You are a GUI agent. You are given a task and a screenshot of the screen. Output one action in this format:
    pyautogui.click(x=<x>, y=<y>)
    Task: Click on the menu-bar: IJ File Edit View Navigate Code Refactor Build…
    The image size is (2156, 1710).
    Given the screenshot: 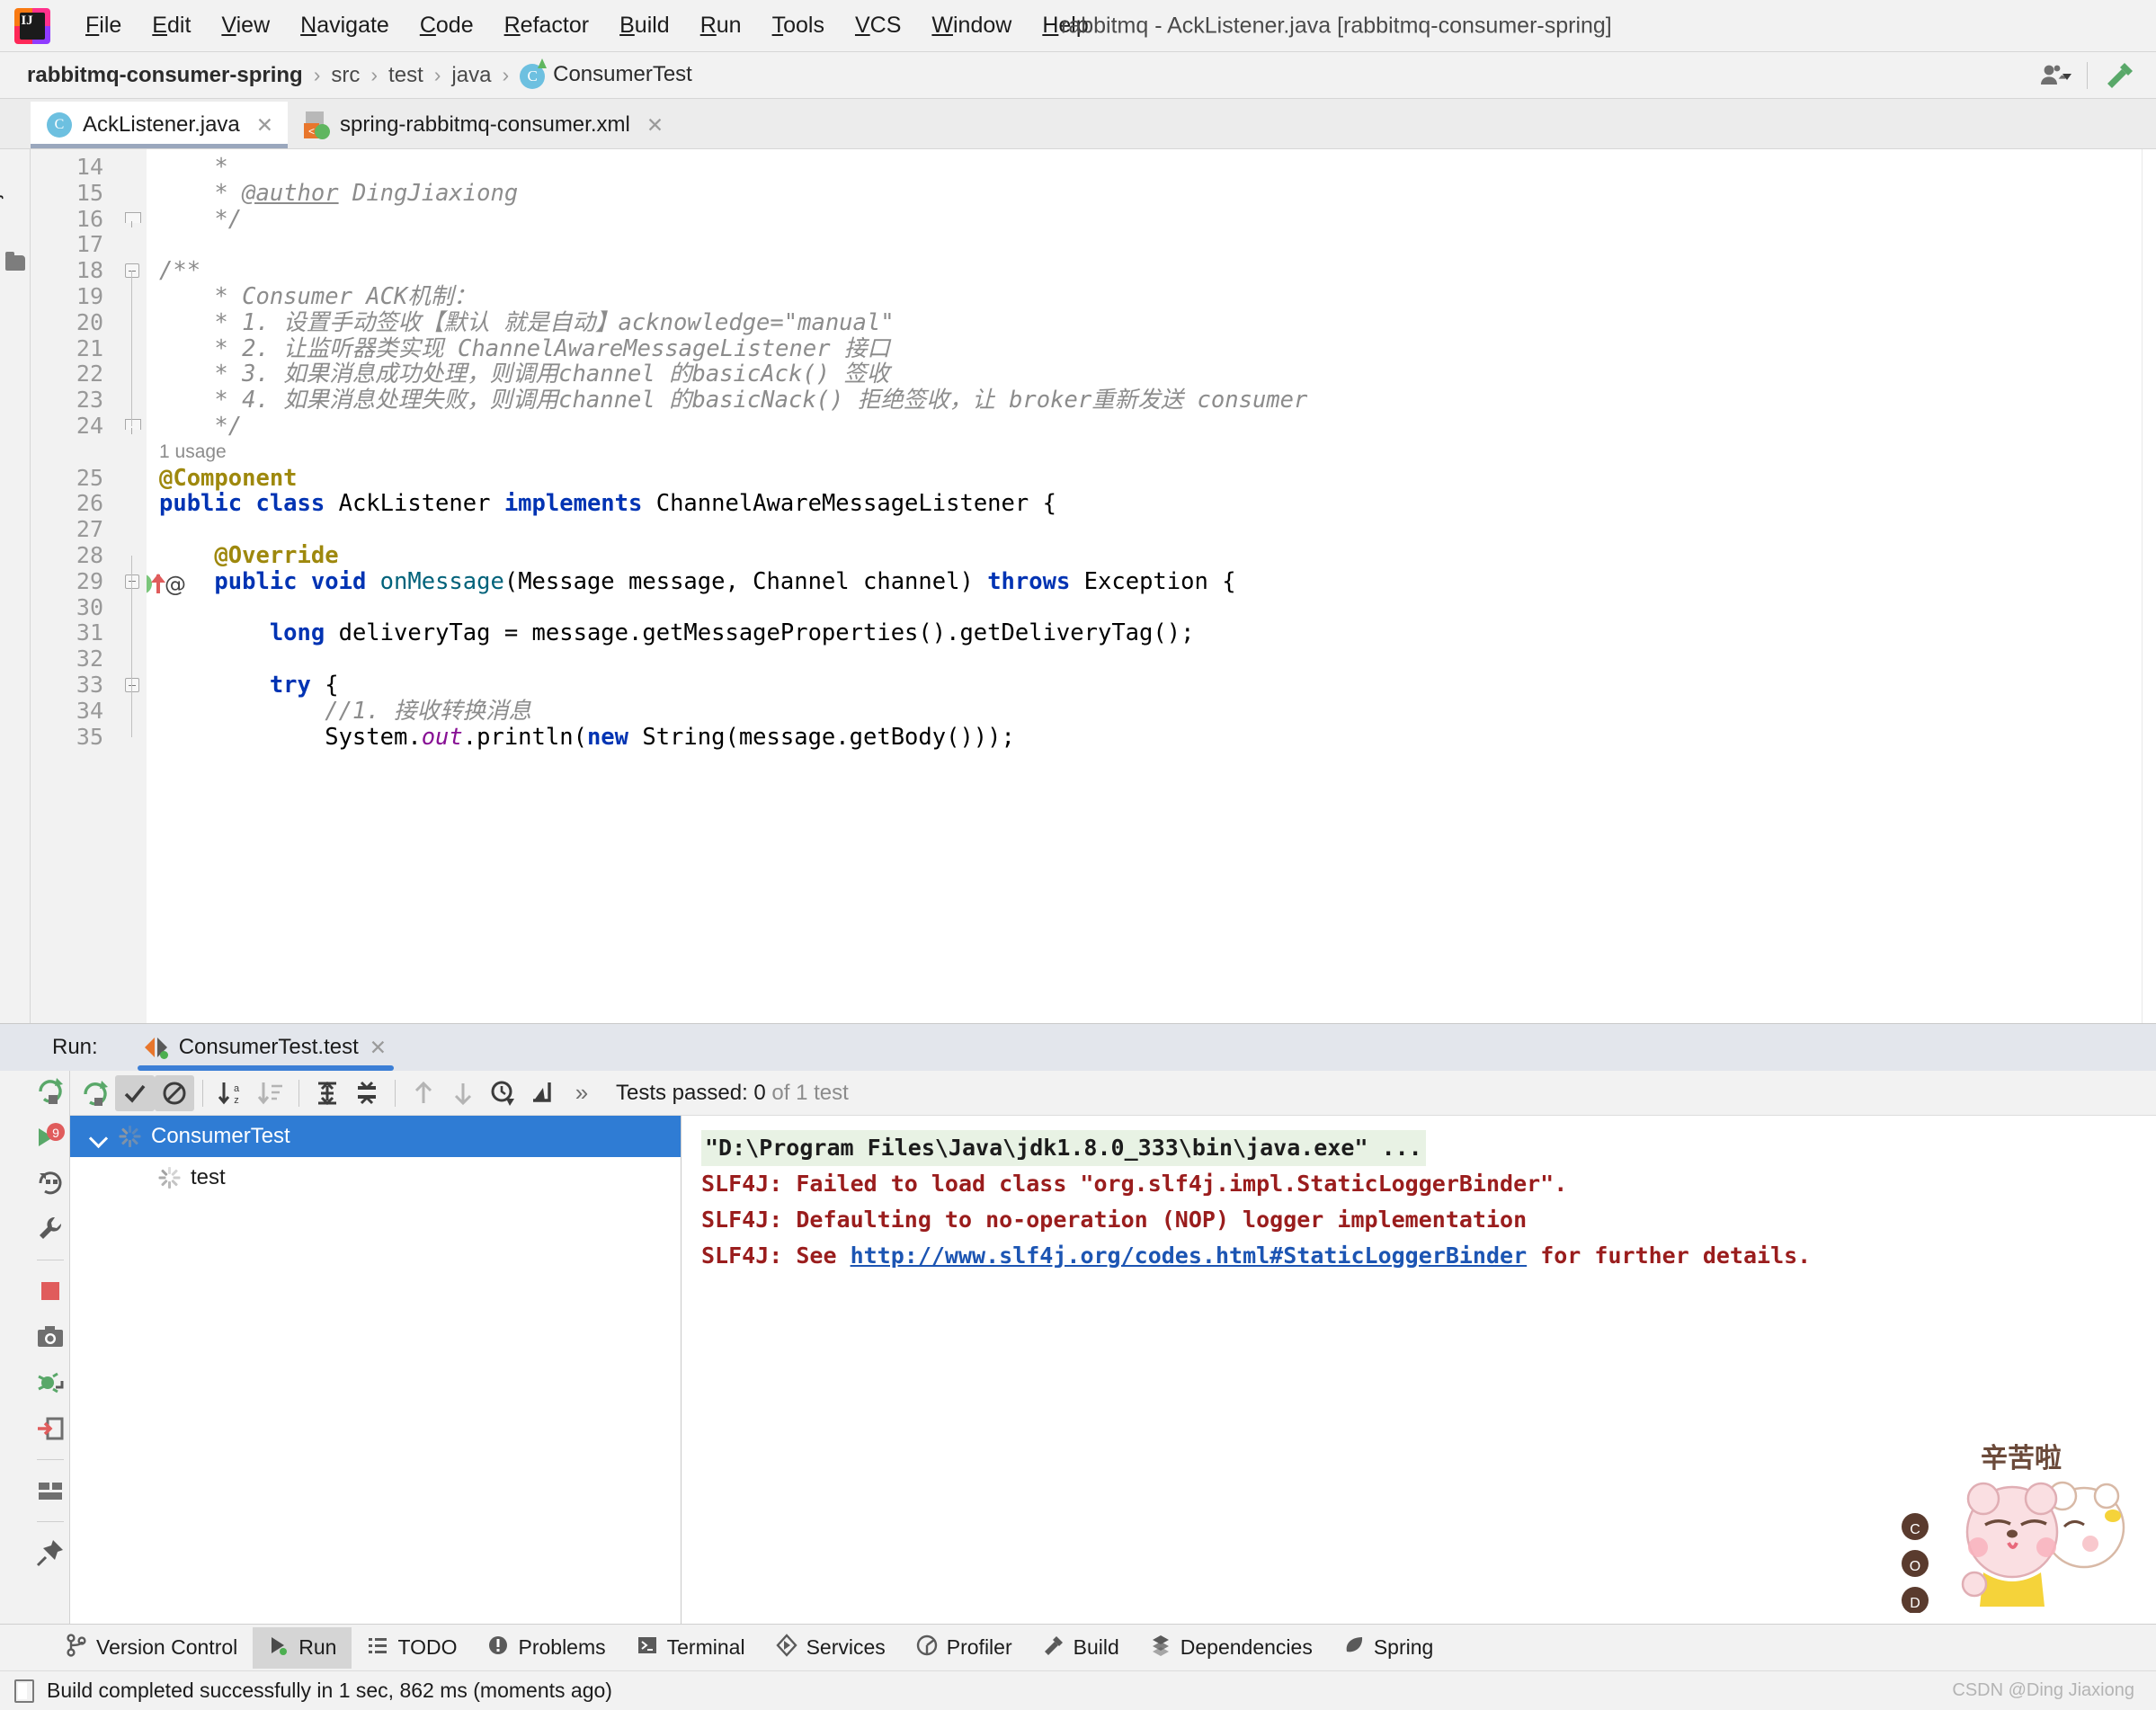 What is the action you would take?
    pyautogui.click(x=1078, y=26)
    